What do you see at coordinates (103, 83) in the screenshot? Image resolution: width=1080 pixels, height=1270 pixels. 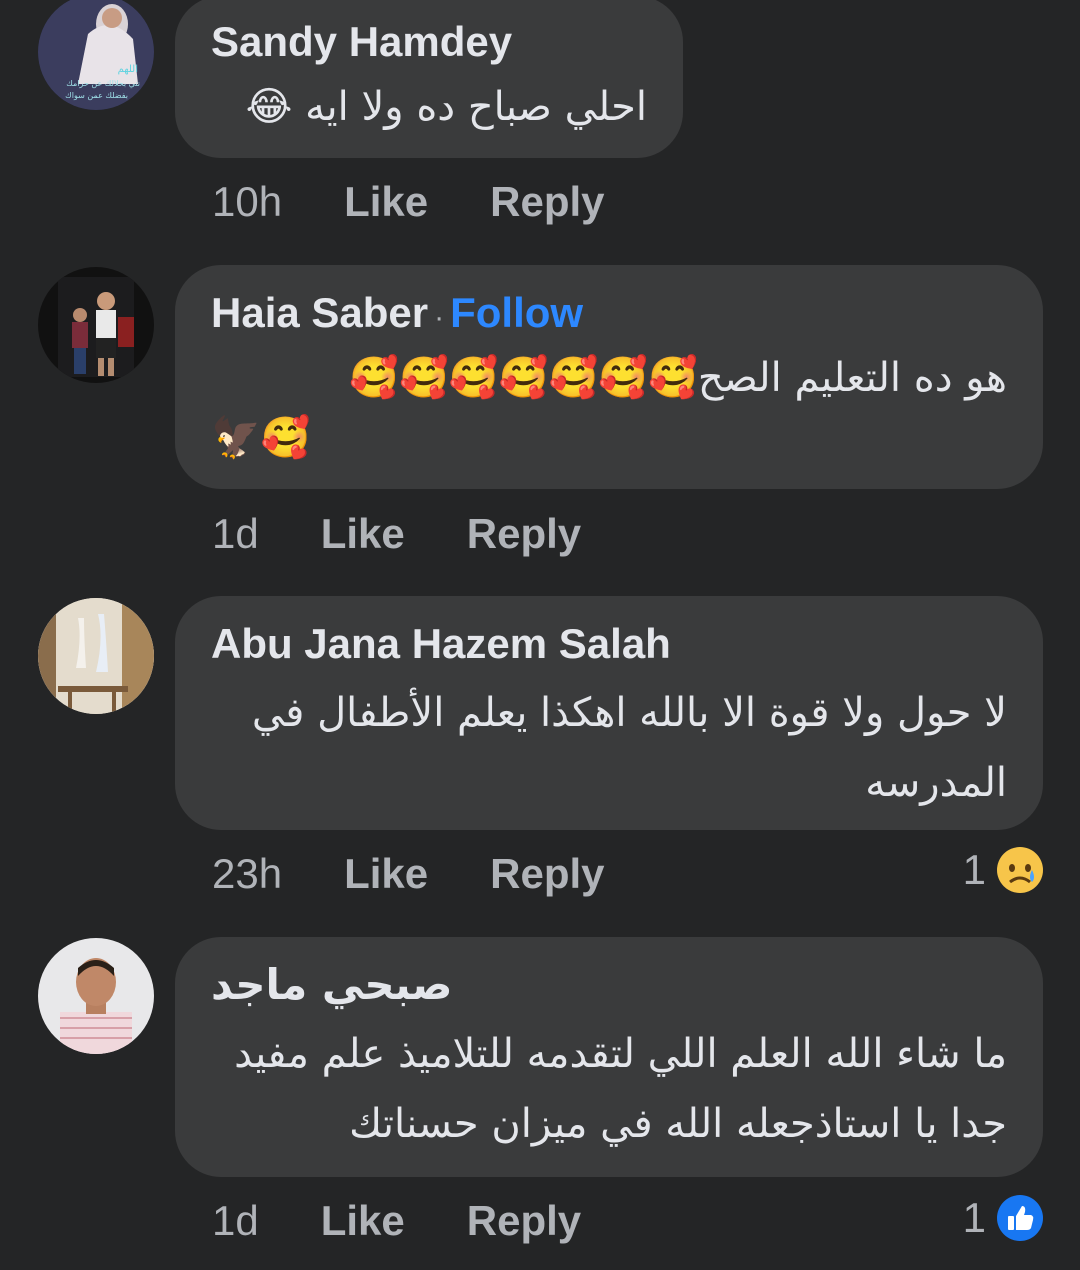 I see `avatar-caption: نني بحلالك عن حرامك` at bounding box center [103, 83].